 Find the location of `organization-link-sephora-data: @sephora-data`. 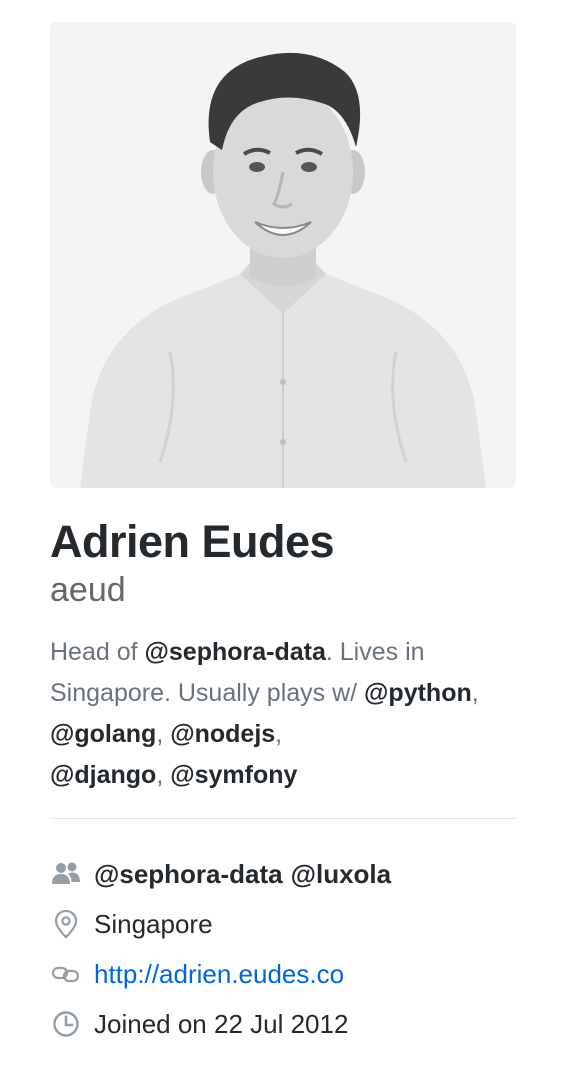

organization-link-sephora-data: @sephora-data is located at coordinates (188, 874).